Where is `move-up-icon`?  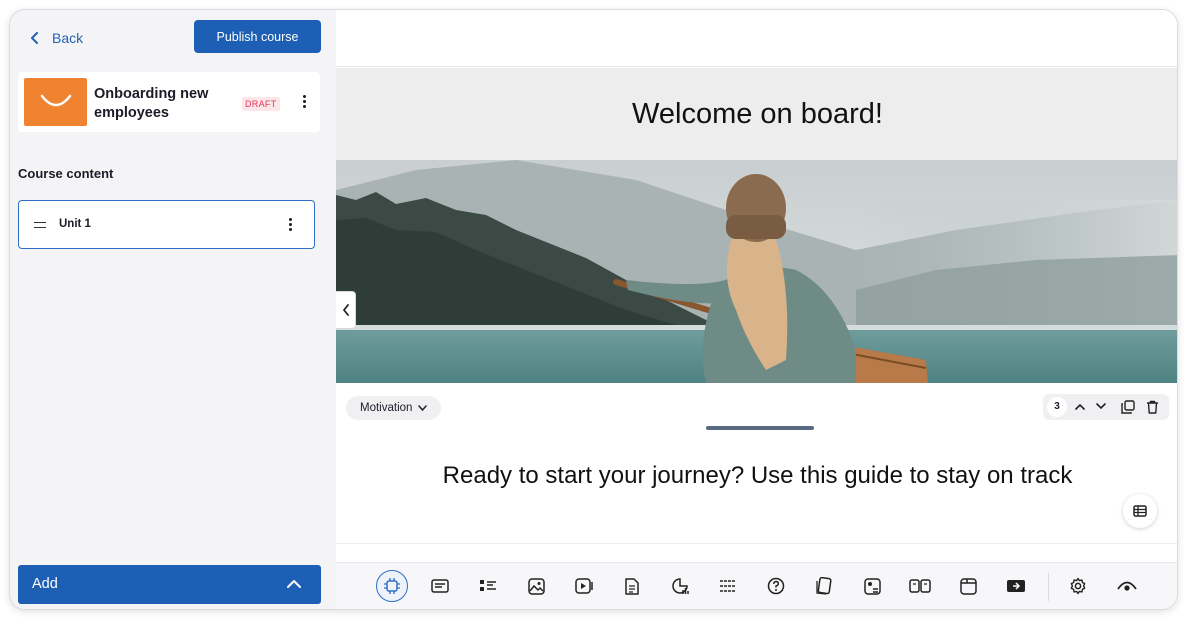 move-up-icon is located at coordinates (1080, 406).